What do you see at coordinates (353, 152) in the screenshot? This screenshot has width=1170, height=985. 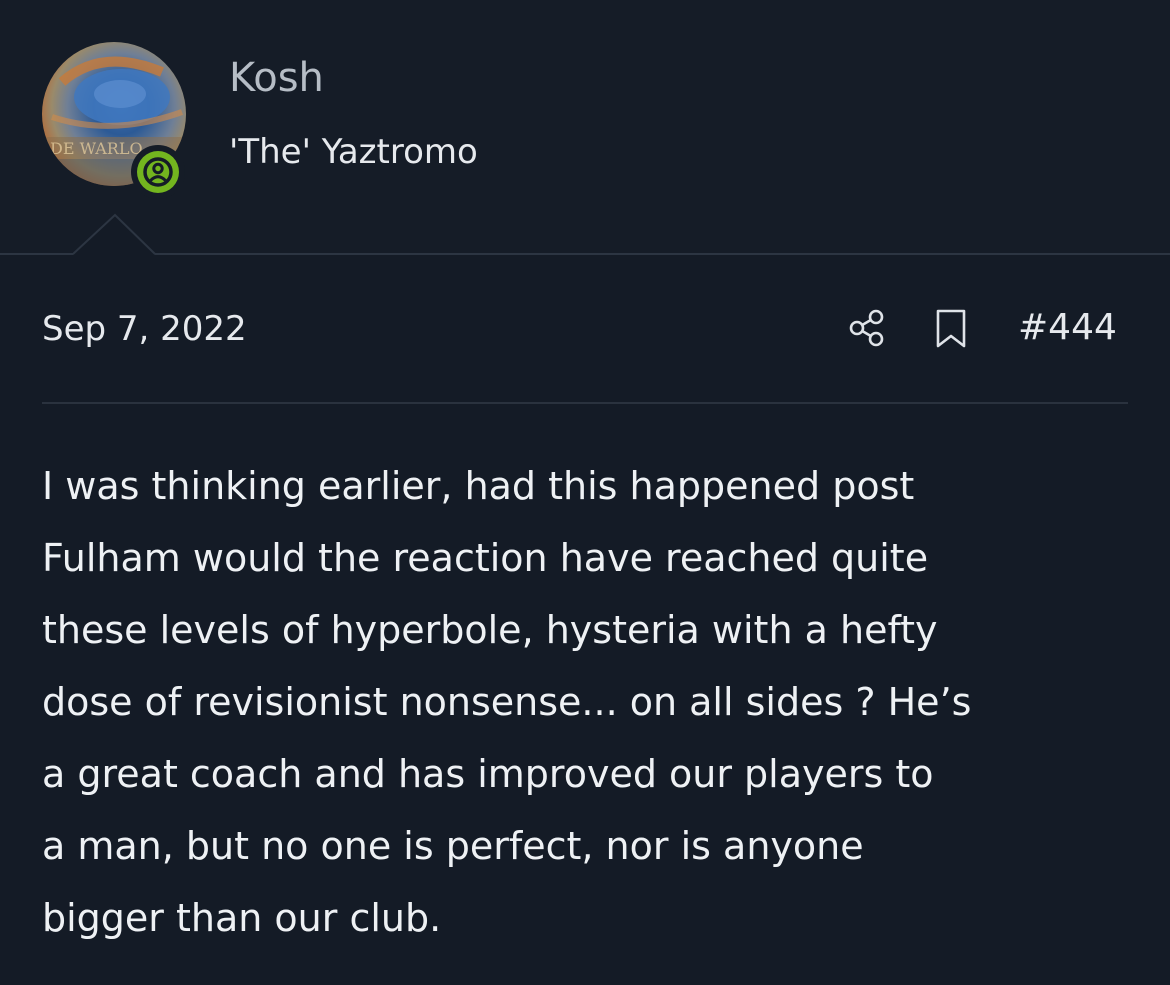 I see `user-title: 'The' Yaztromo` at bounding box center [353, 152].